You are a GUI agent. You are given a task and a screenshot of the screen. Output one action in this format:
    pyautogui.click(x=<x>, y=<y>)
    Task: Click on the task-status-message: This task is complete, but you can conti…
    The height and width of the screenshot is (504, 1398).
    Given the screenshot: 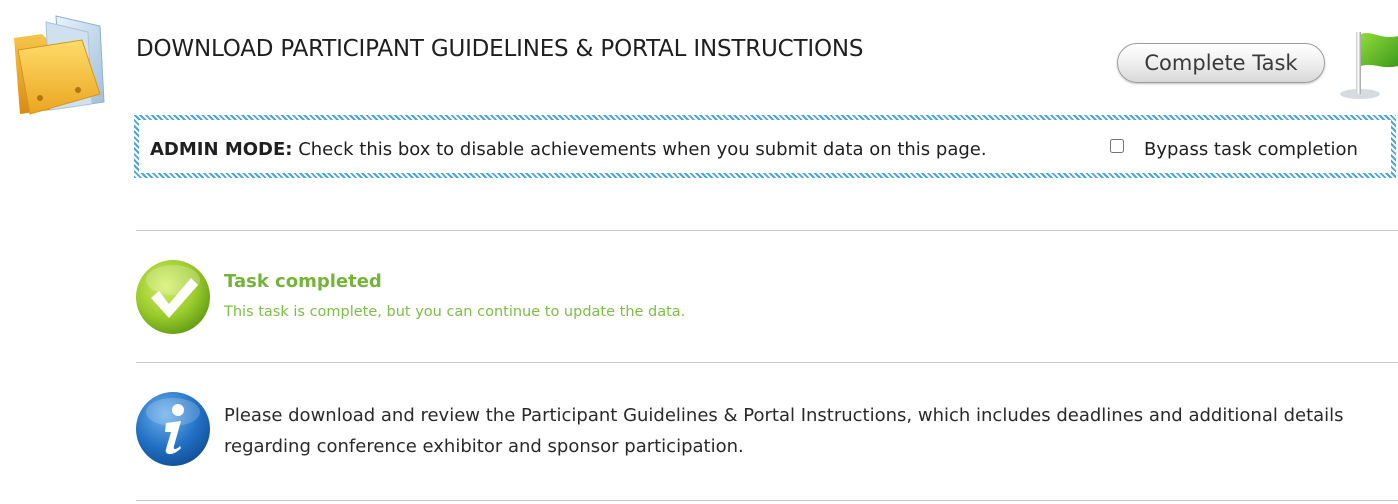 What is the action you would take?
    pyautogui.click(x=455, y=312)
    